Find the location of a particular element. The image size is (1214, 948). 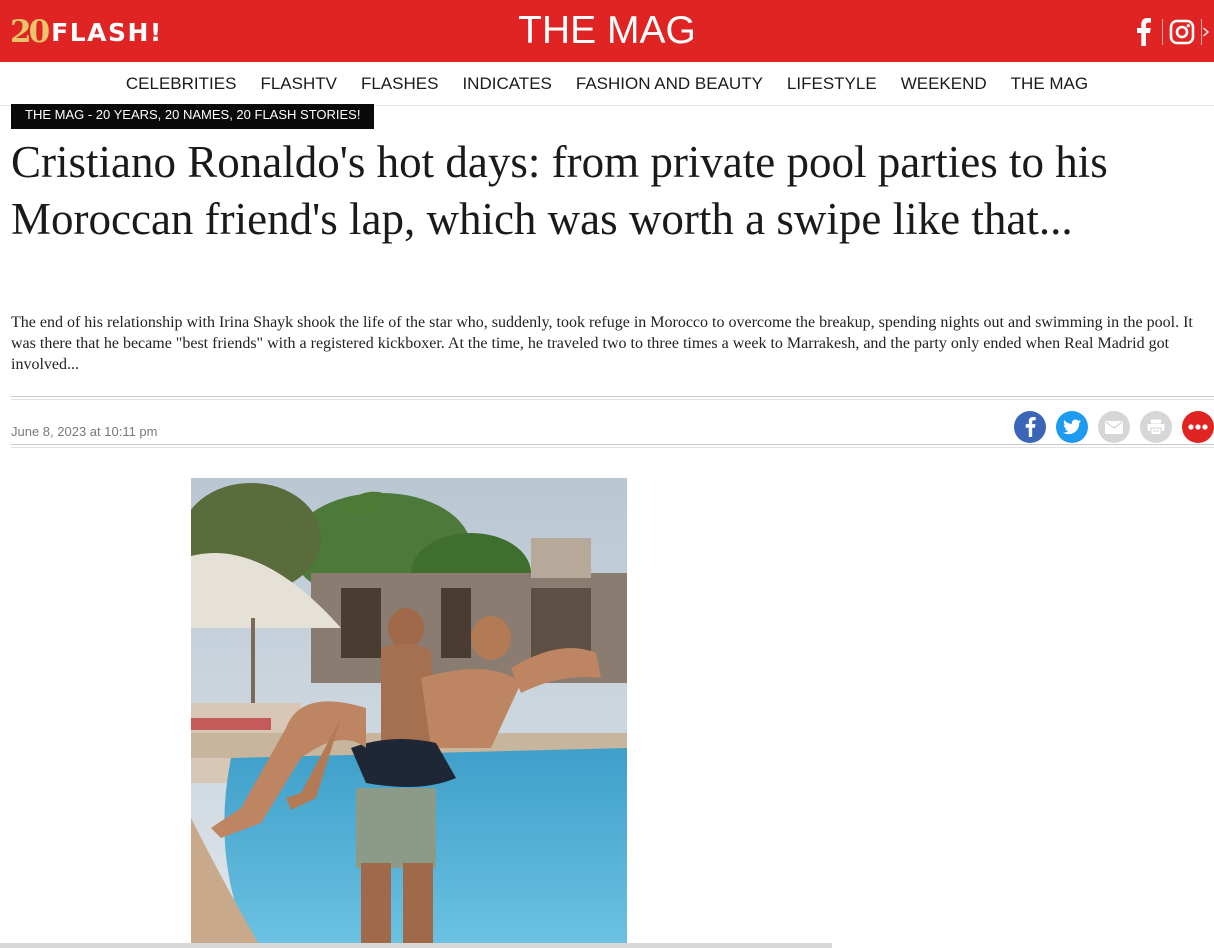

instagram-icon is located at coordinates (1182, 32).